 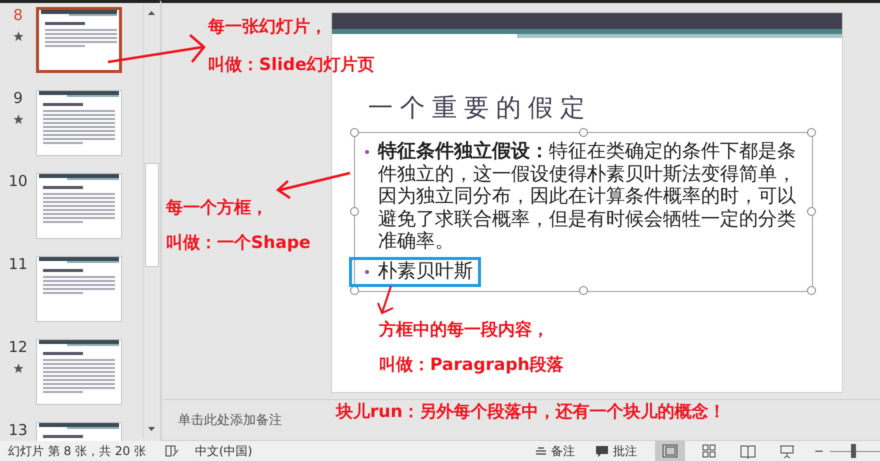 I want to click on slide-title: 一个重要的假定, so click(x=480, y=108).